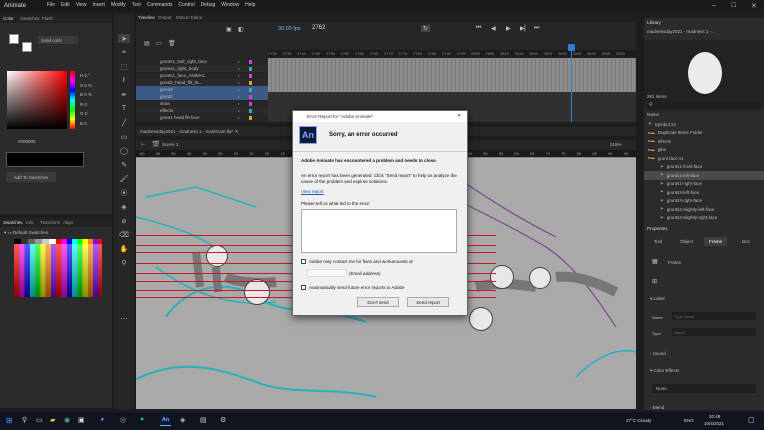  I want to click on eyedropper-icon: ⌀, so click(124, 220).